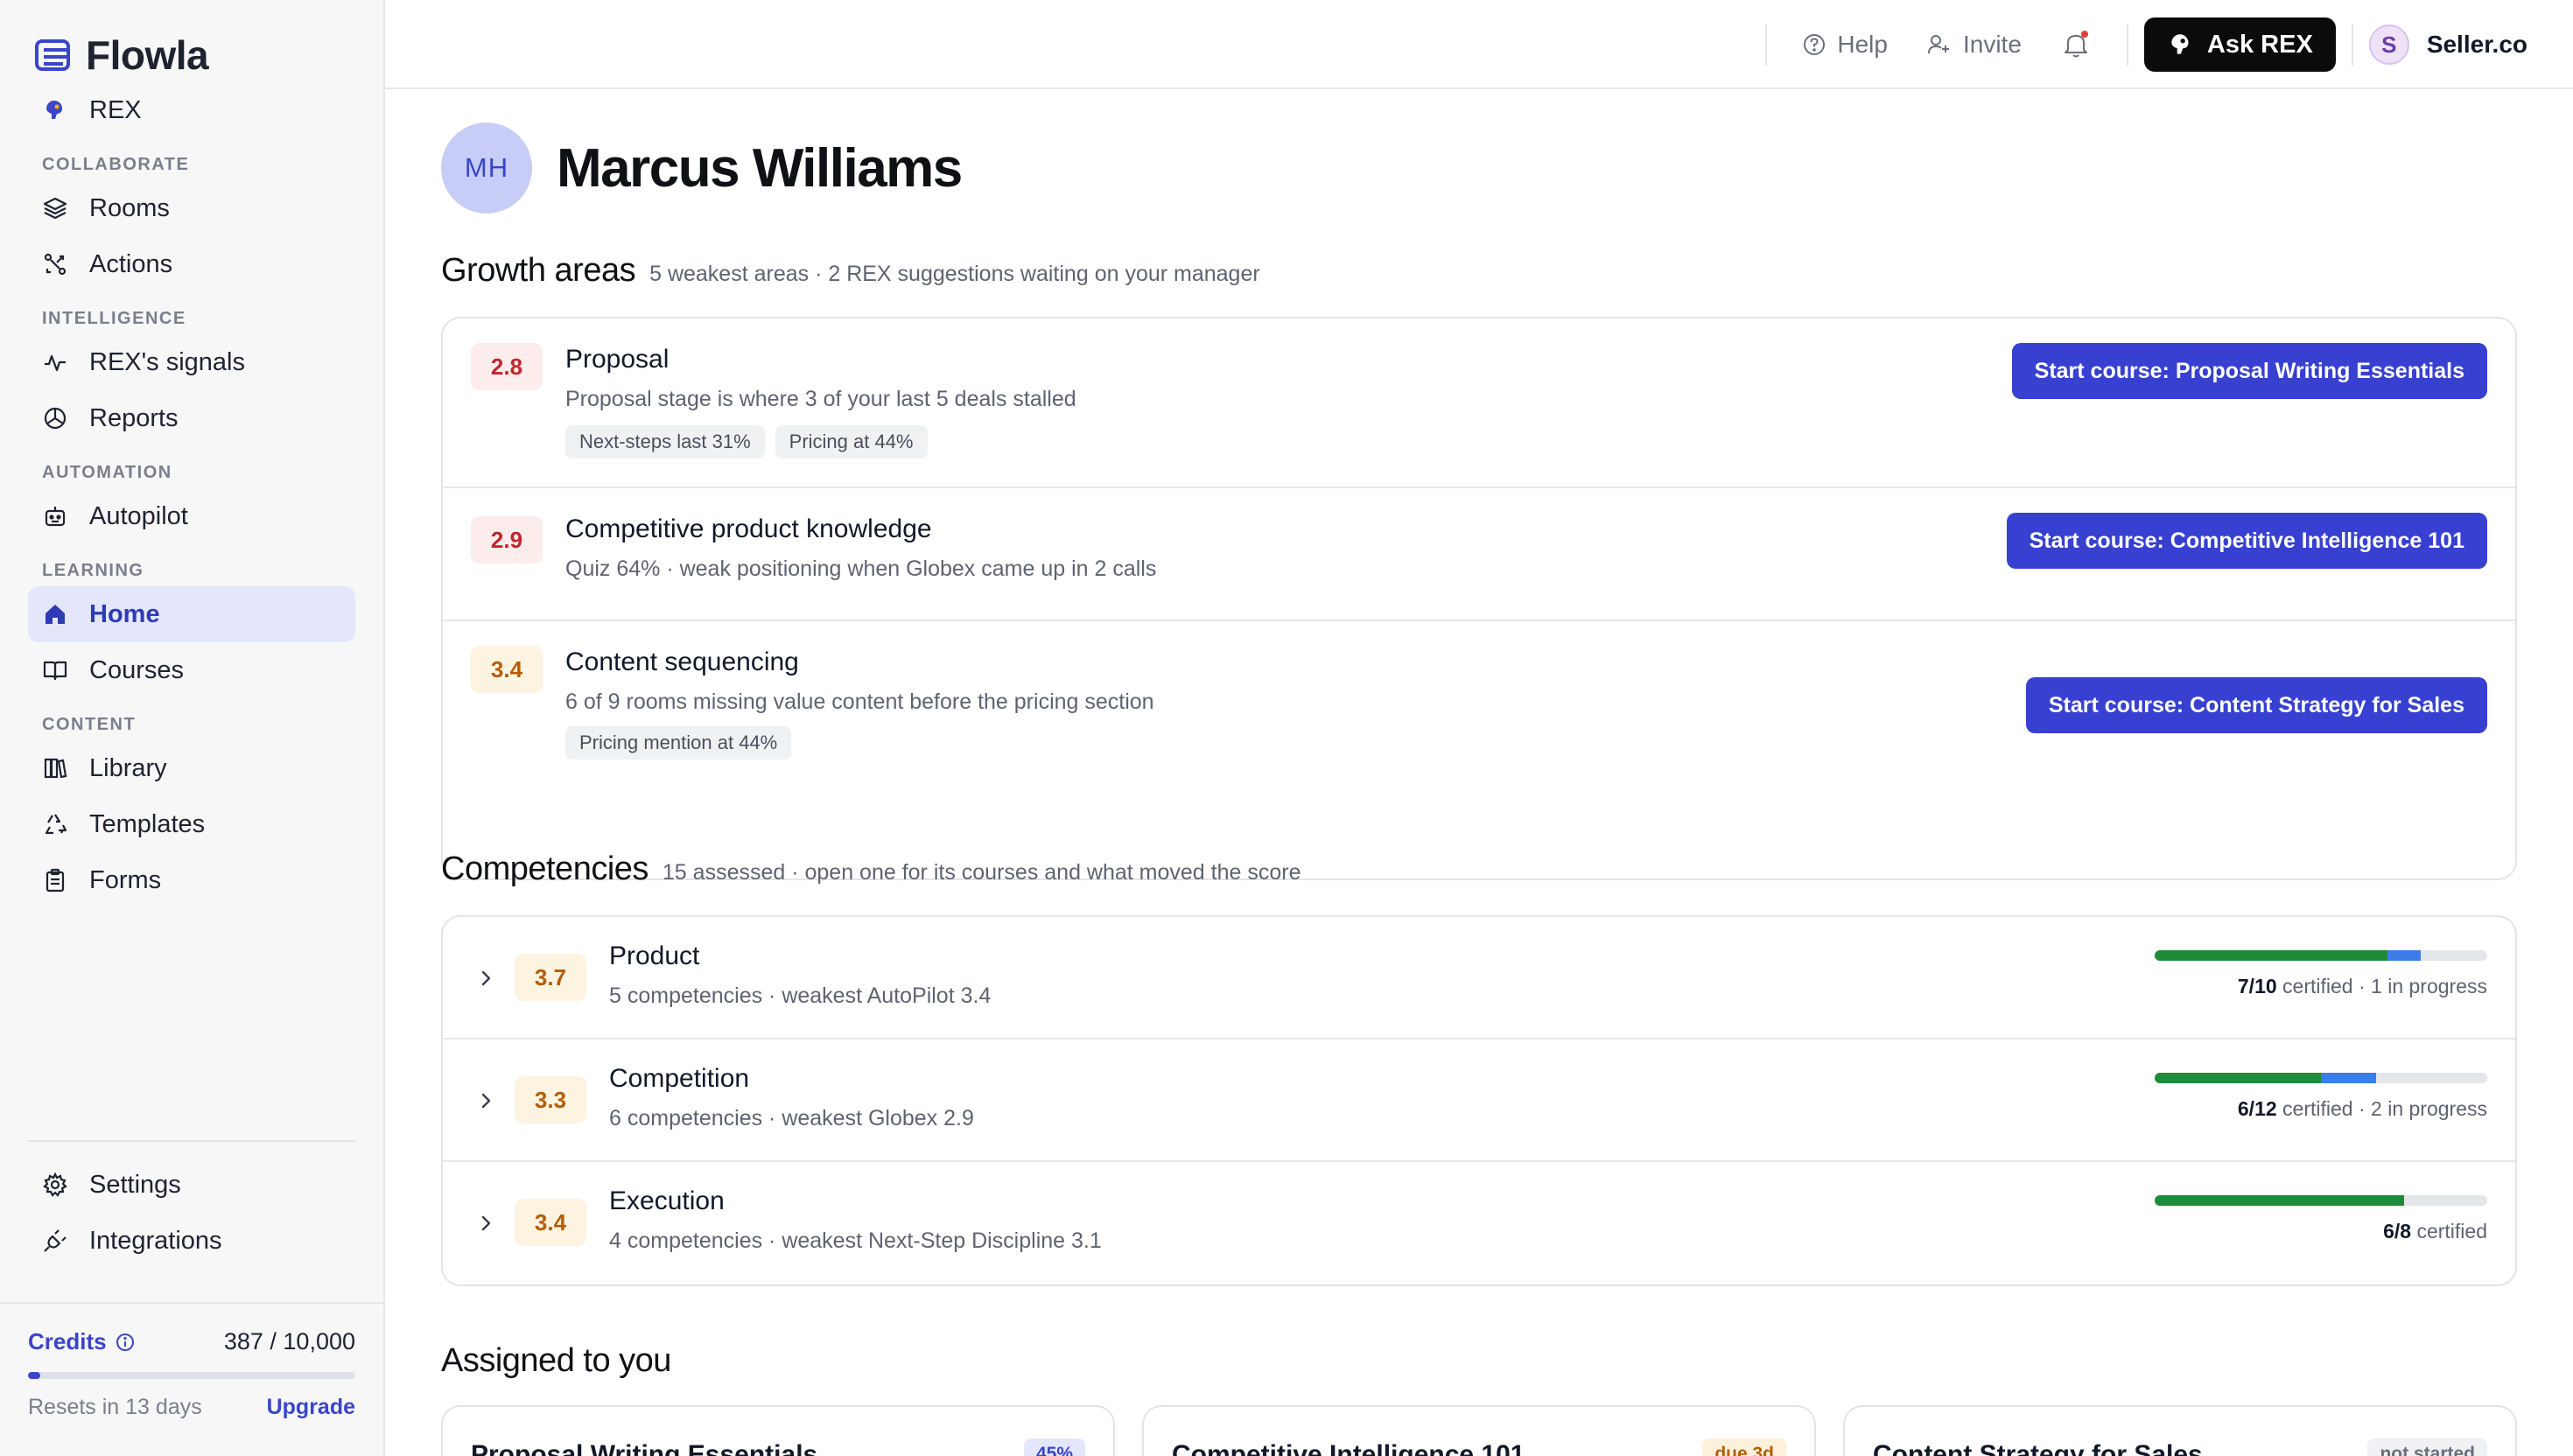  Describe the element at coordinates (55, 516) in the screenshot. I see `robot-icon` at that location.